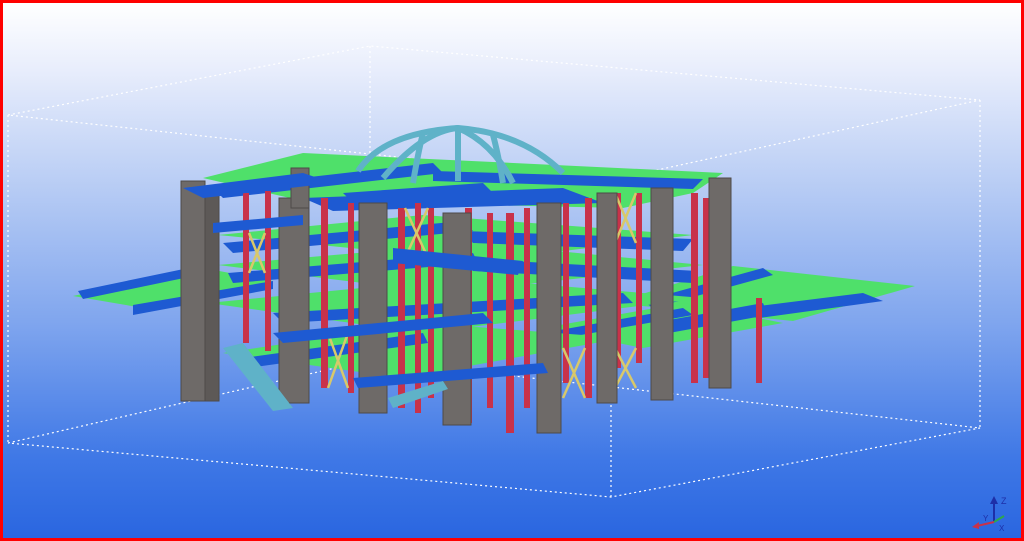  I want to click on axis-orientation-gizmo: Z Y X, so click(992, 512).